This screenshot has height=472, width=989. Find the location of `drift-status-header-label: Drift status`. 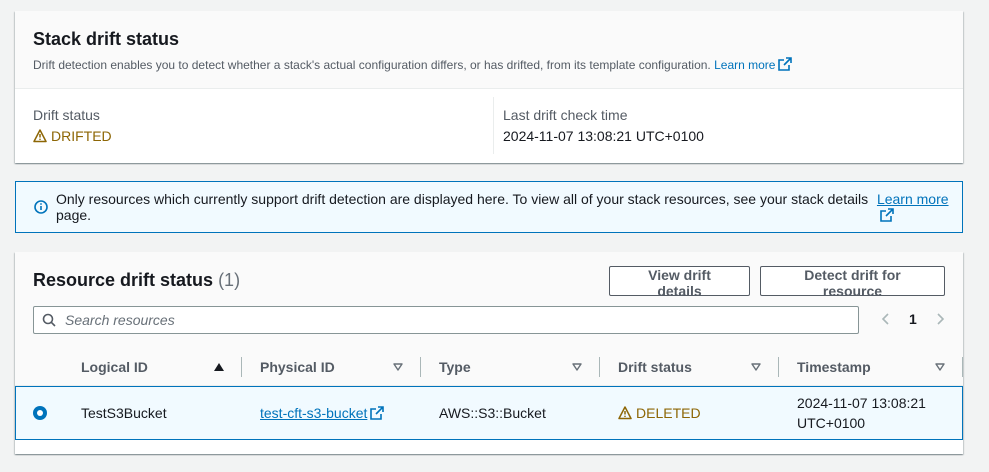

drift-status-header-label: Drift status is located at coordinates (655, 367).